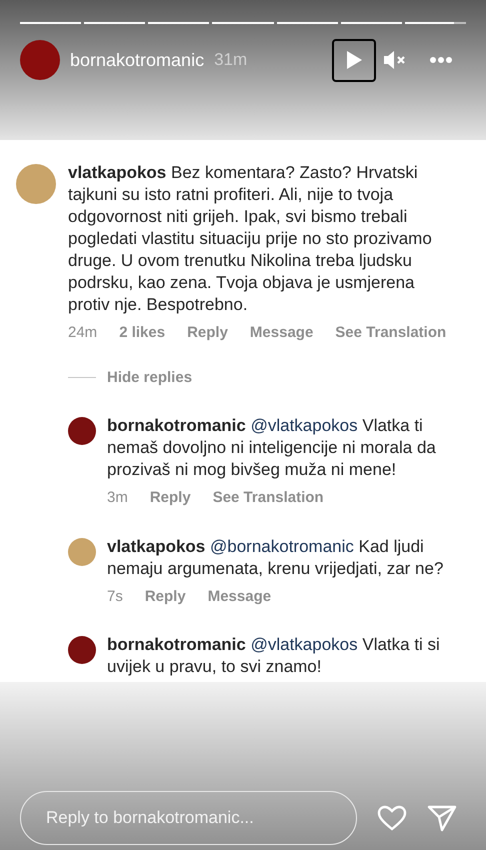 Image resolution: width=486 pixels, height=850 pixels. Describe the element at coordinates (115, 596) in the screenshot. I see `comment-time: 7s` at that location.